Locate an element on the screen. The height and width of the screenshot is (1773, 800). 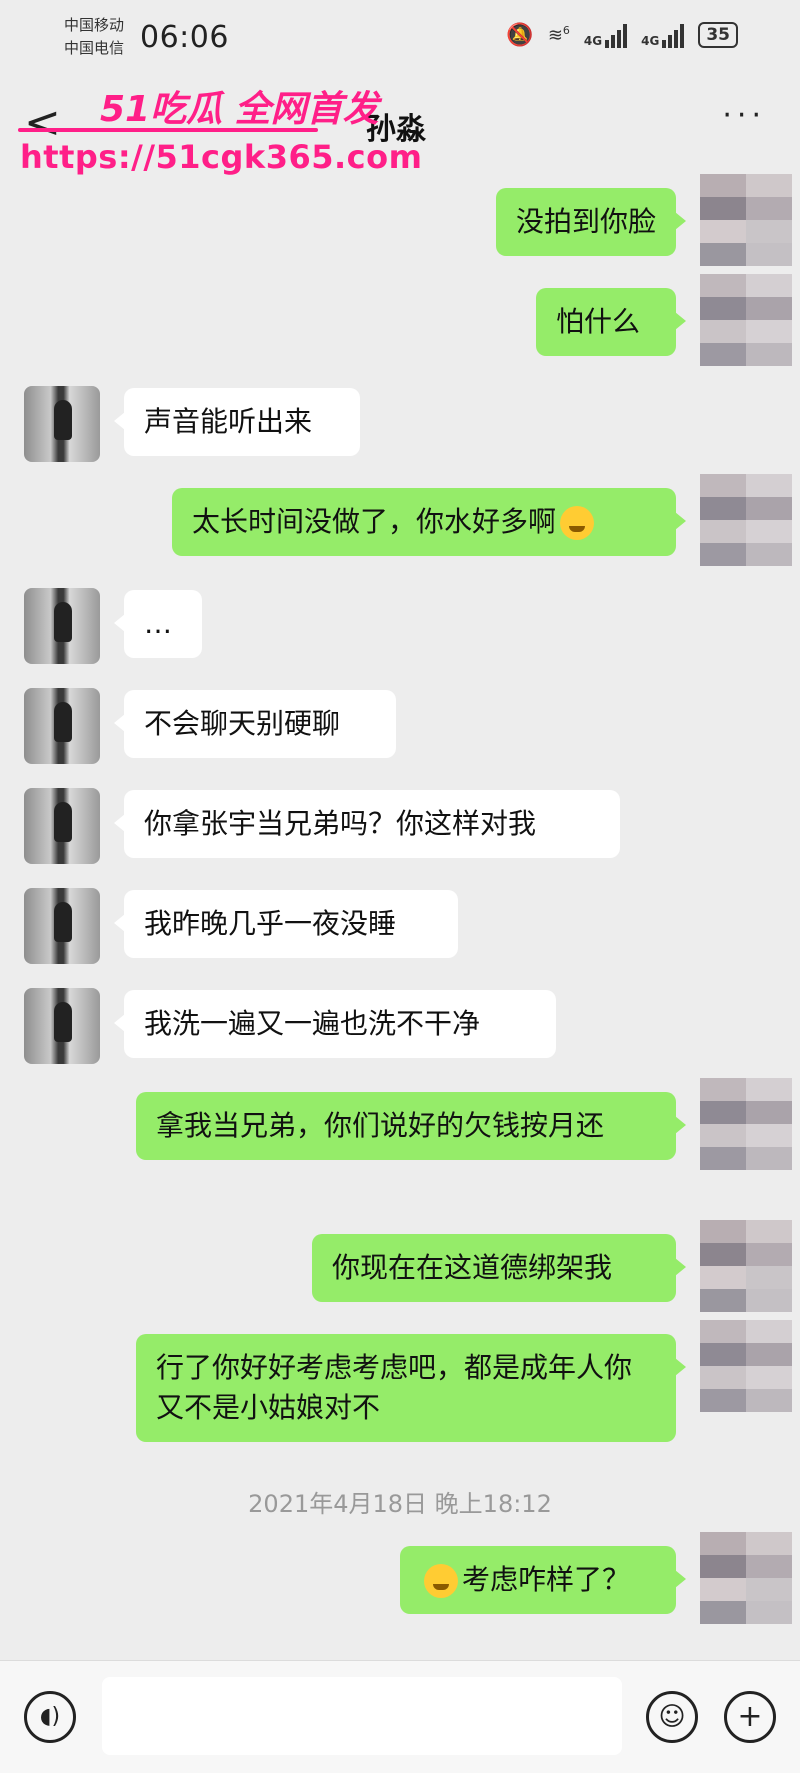
incoming-message-bubble: 你拿张宇当兄弟吗？你这样对我 is located at coordinates (367, 824).